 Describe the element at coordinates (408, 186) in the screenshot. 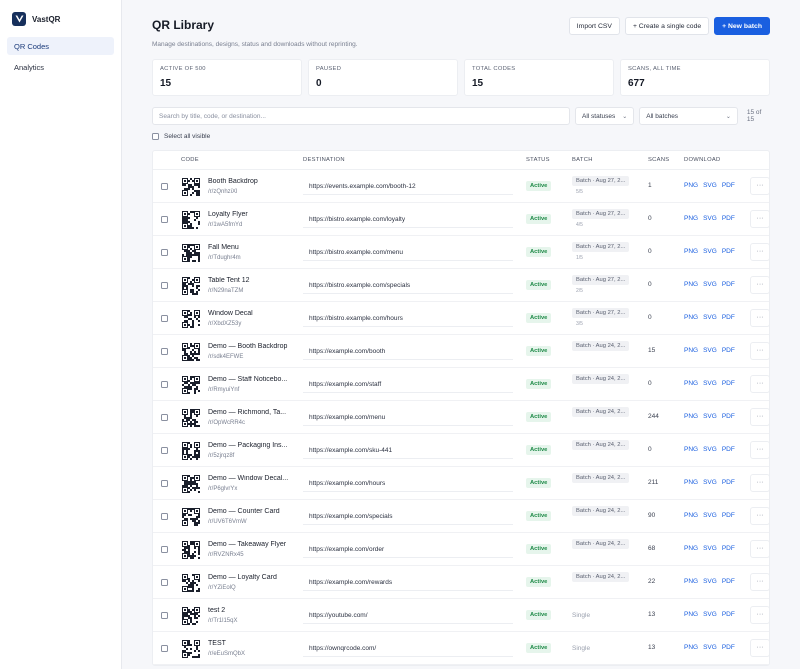

I see `destination-field: https://events.example.com/booth-12` at that location.